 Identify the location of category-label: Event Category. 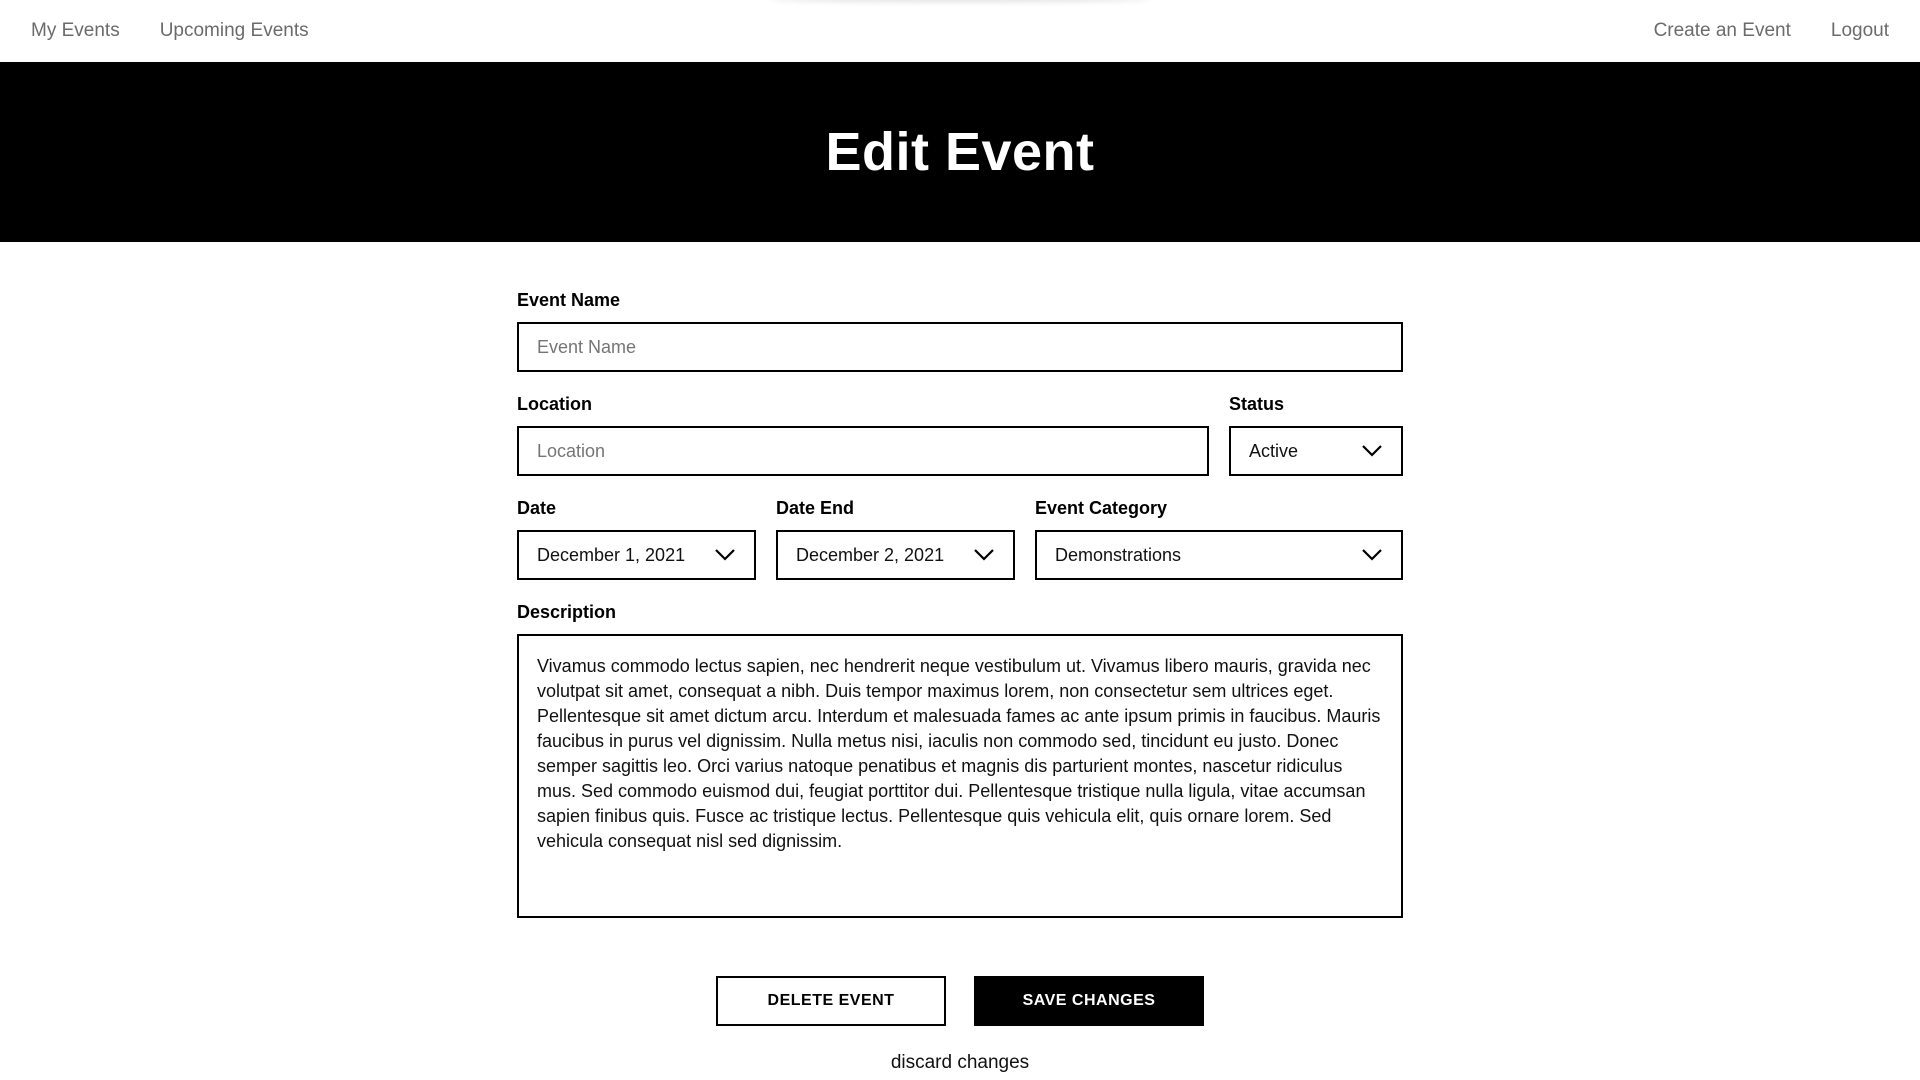
(1101, 508).